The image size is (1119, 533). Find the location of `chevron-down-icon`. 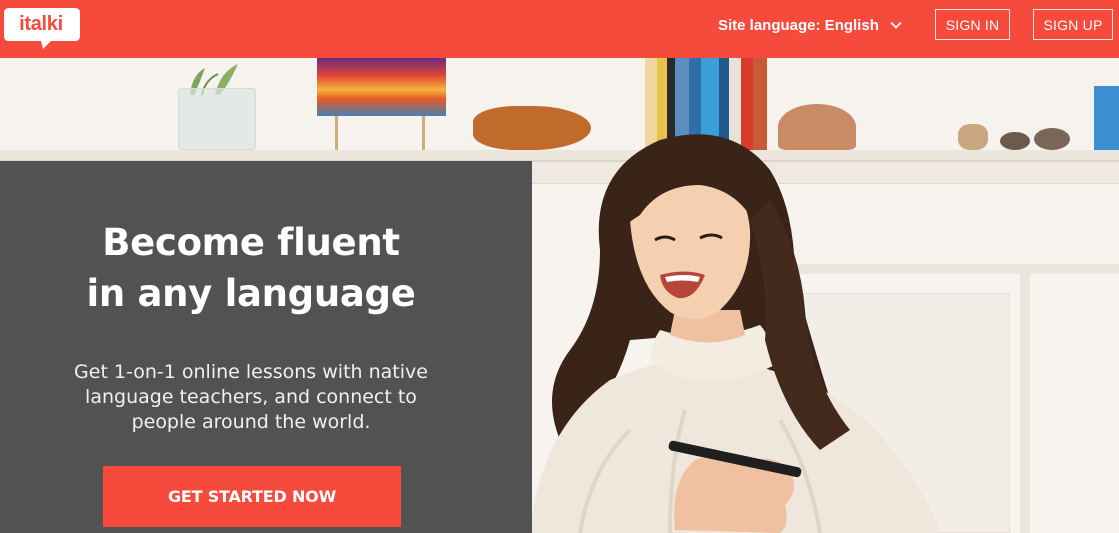

chevron-down-icon is located at coordinates (896, 25).